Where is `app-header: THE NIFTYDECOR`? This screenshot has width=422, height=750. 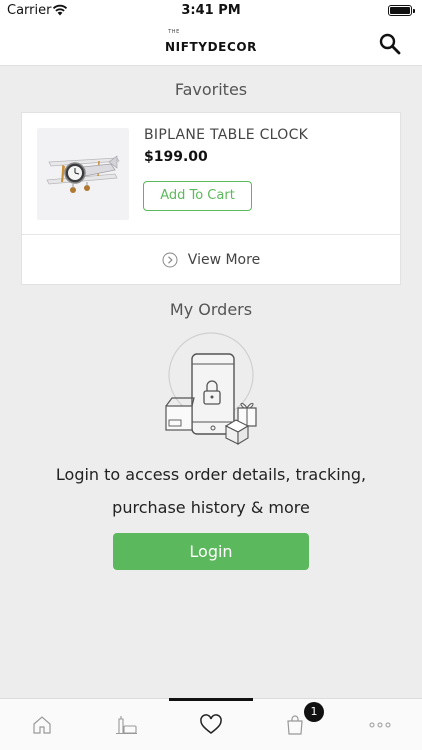
app-header: THE NIFTYDECOR is located at coordinates (211, 44).